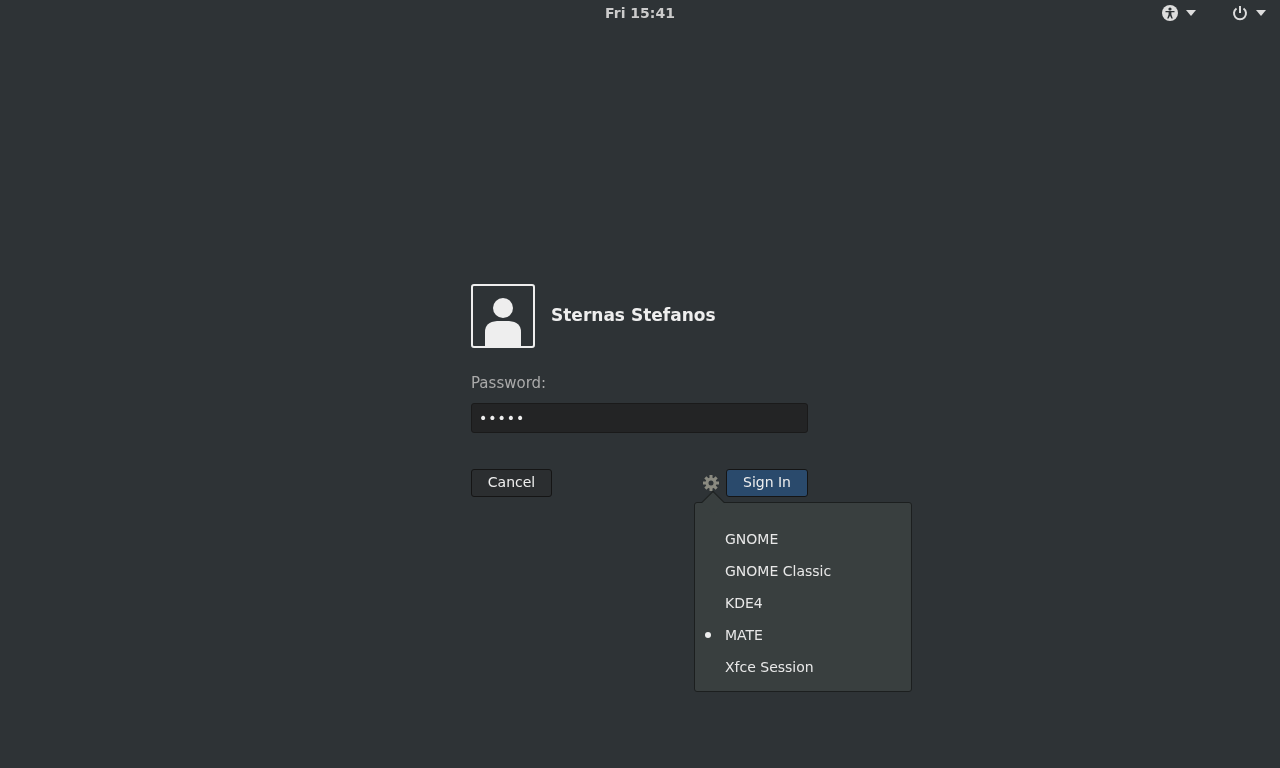 This screenshot has height=768, width=1280. Describe the element at coordinates (633, 316) in the screenshot. I see `user-name: Sternas Stefanos` at that location.